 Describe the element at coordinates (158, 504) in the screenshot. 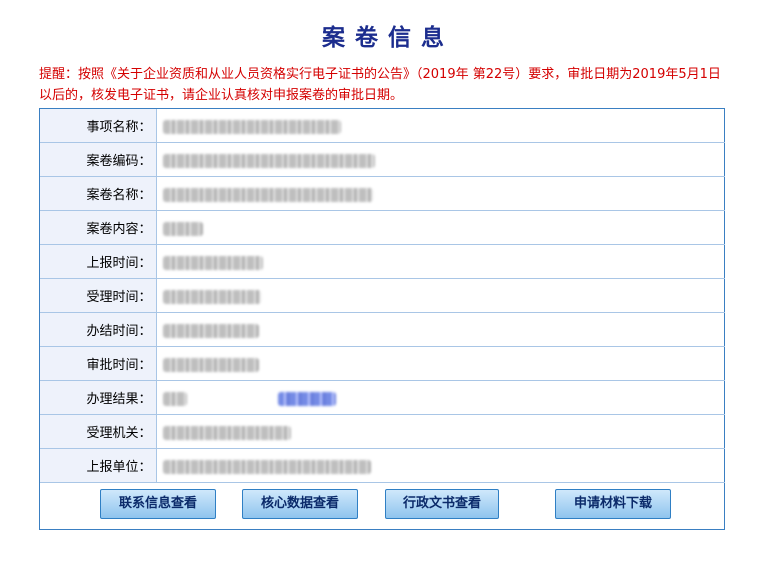

I see `contact-info-button: 联系信息查看` at that location.